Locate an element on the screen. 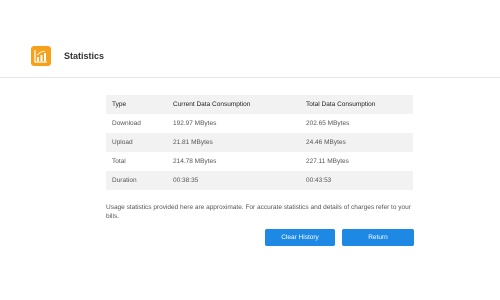 The width and height of the screenshot is (500, 300). row-current-cell: 192.97 MBytes is located at coordinates (195, 123).